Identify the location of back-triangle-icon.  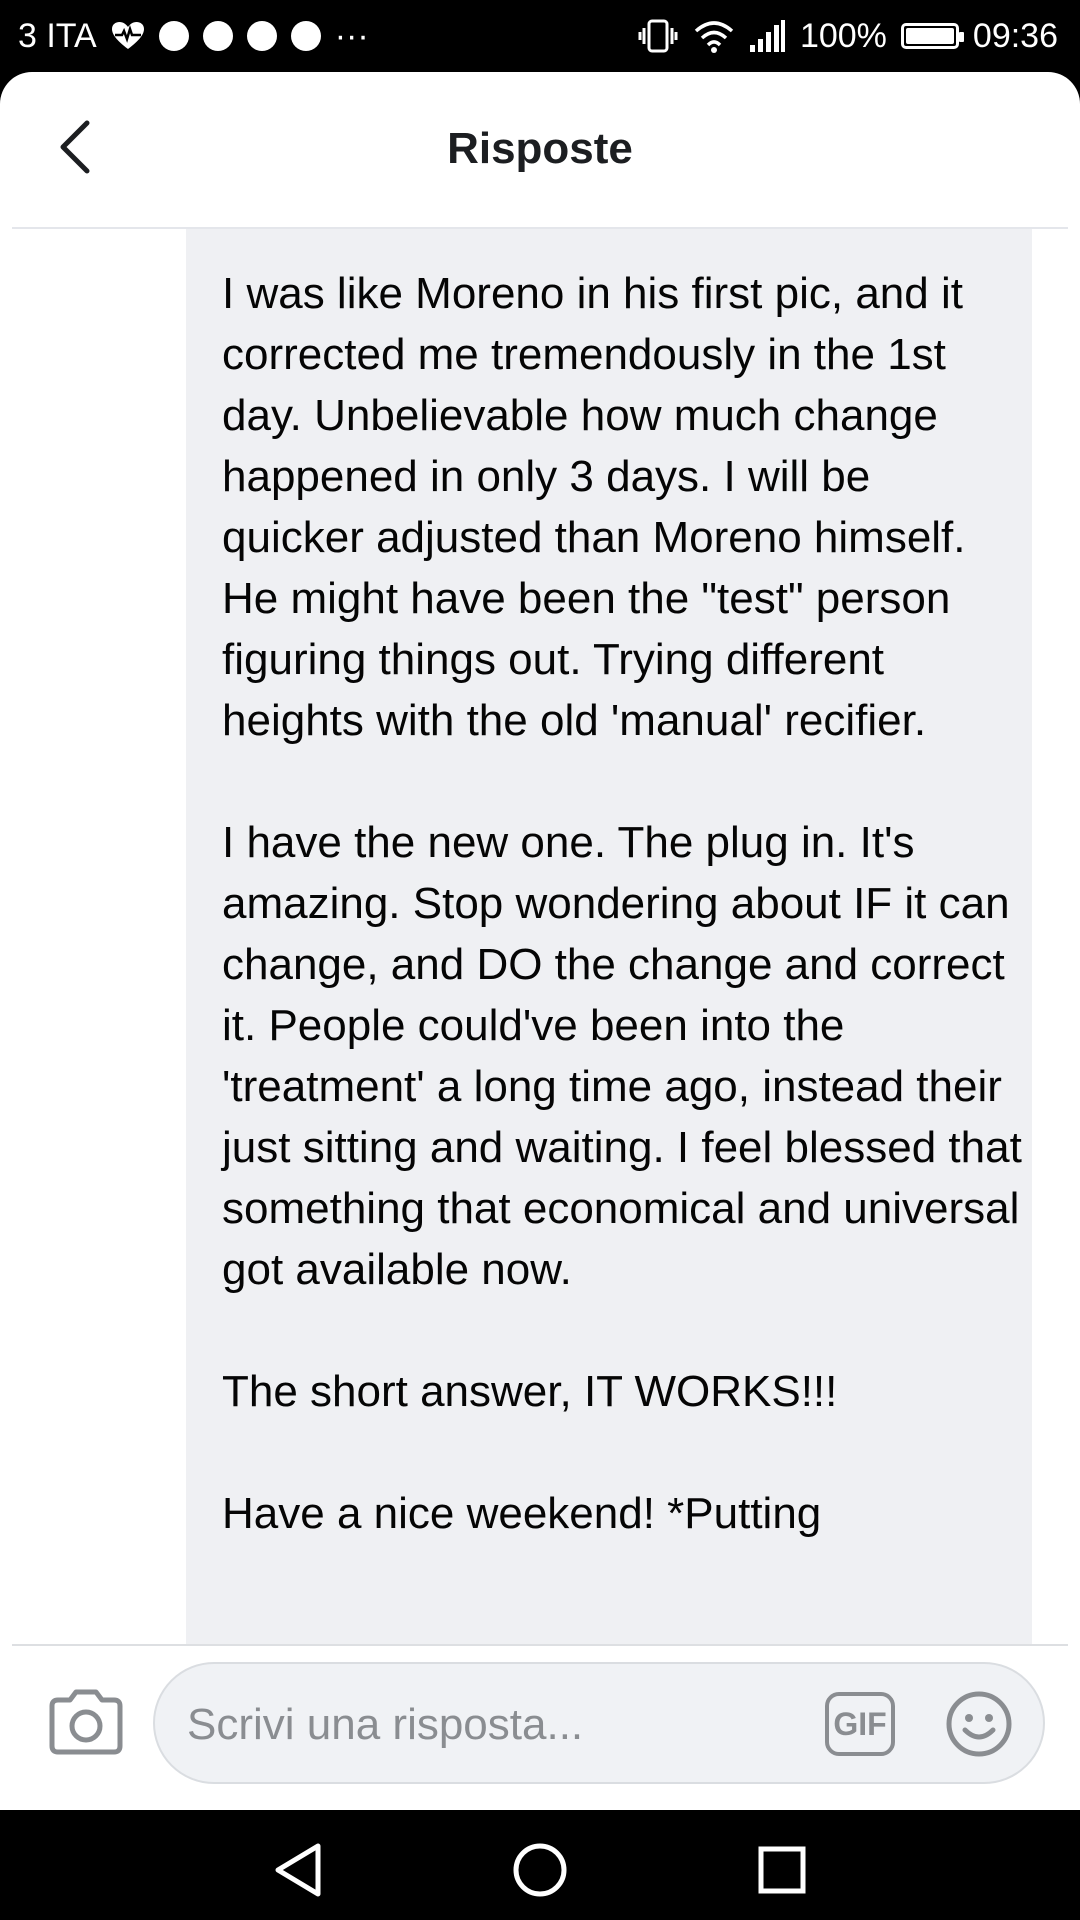
(300, 1870).